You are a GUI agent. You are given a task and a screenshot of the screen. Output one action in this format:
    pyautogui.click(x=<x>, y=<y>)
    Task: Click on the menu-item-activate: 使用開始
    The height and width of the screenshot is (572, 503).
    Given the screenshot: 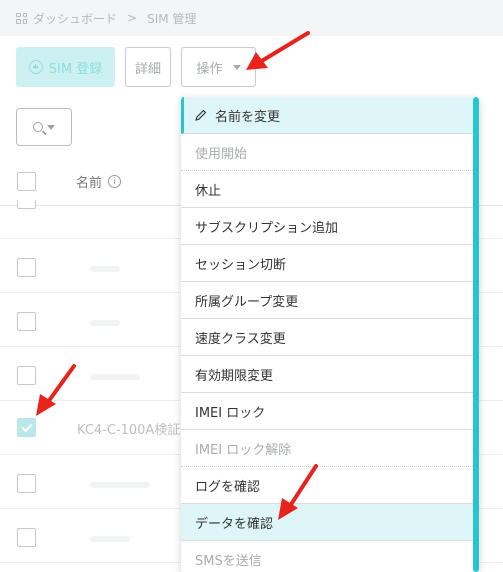 What is the action you would take?
    pyautogui.click(x=327, y=152)
    